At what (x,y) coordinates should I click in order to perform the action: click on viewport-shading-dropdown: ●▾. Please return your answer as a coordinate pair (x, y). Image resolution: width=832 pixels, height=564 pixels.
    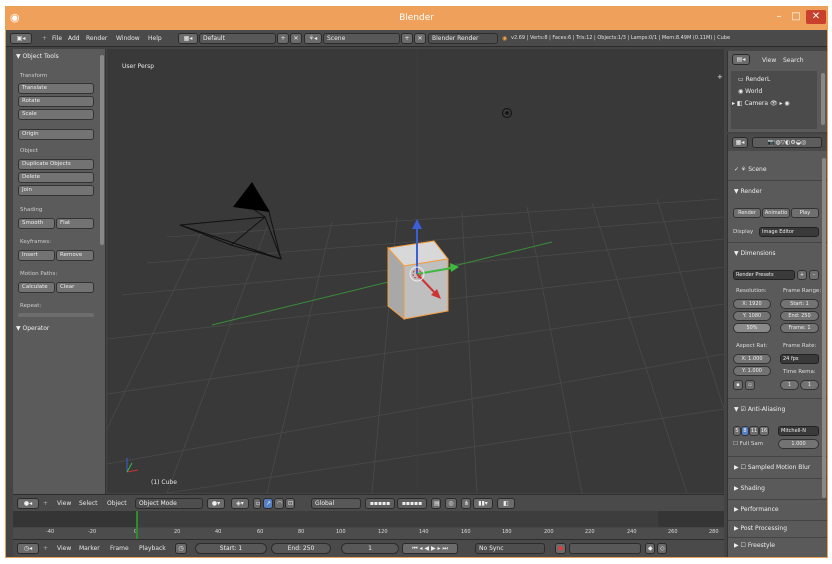
    Looking at the image, I should click on (216, 503).